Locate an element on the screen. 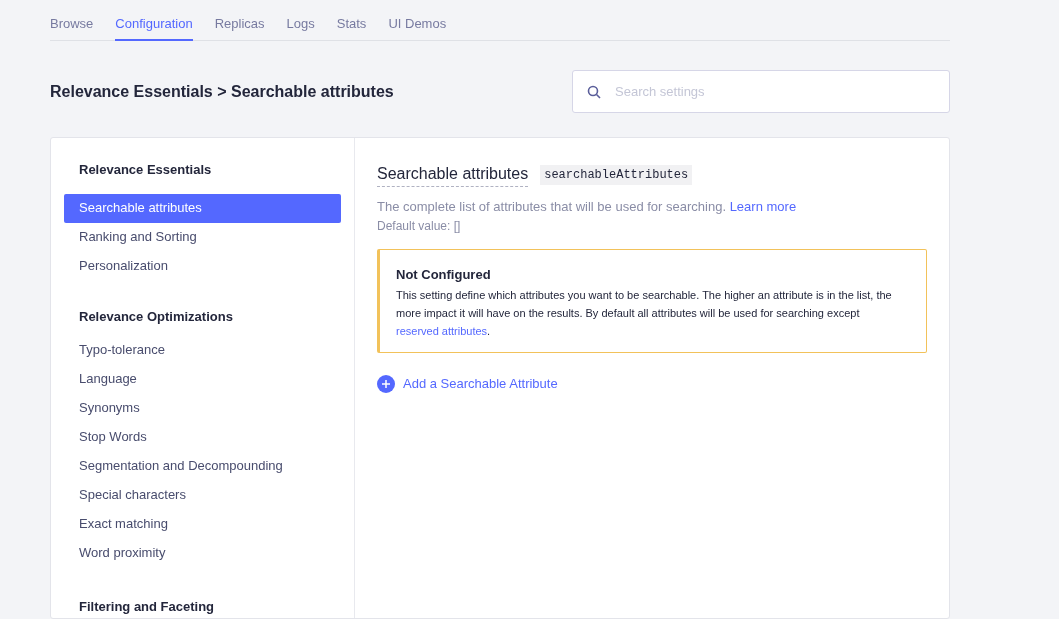 The width and height of the screenshot is (1059, 619). plus-icon is located at coordinates (386, 383).